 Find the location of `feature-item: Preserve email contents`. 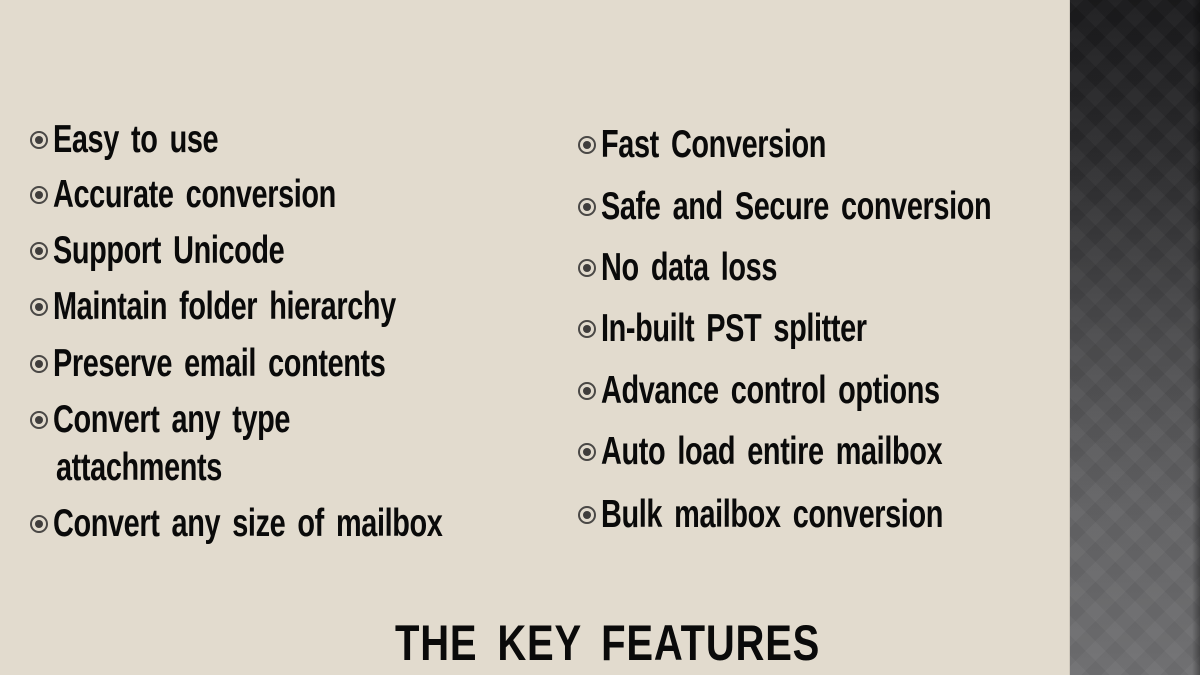

feature-item: Preserve email contents is located at coordinates (266, 364).